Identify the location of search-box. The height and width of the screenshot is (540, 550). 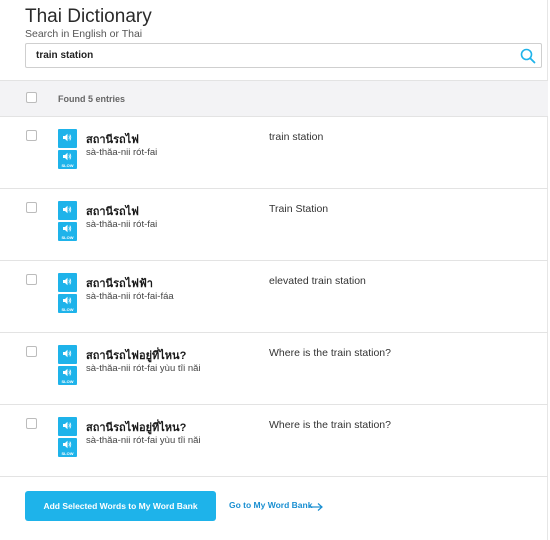
(283, 55).